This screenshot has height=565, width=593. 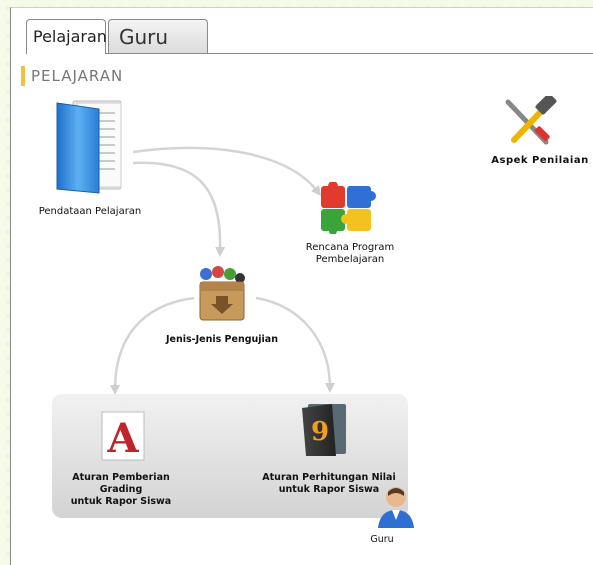 What do you see at coordinates (90, 212) in the screenshot?
I see `pendataan-label: Pendataan Pelajaran` at bounding box center [90, 212].